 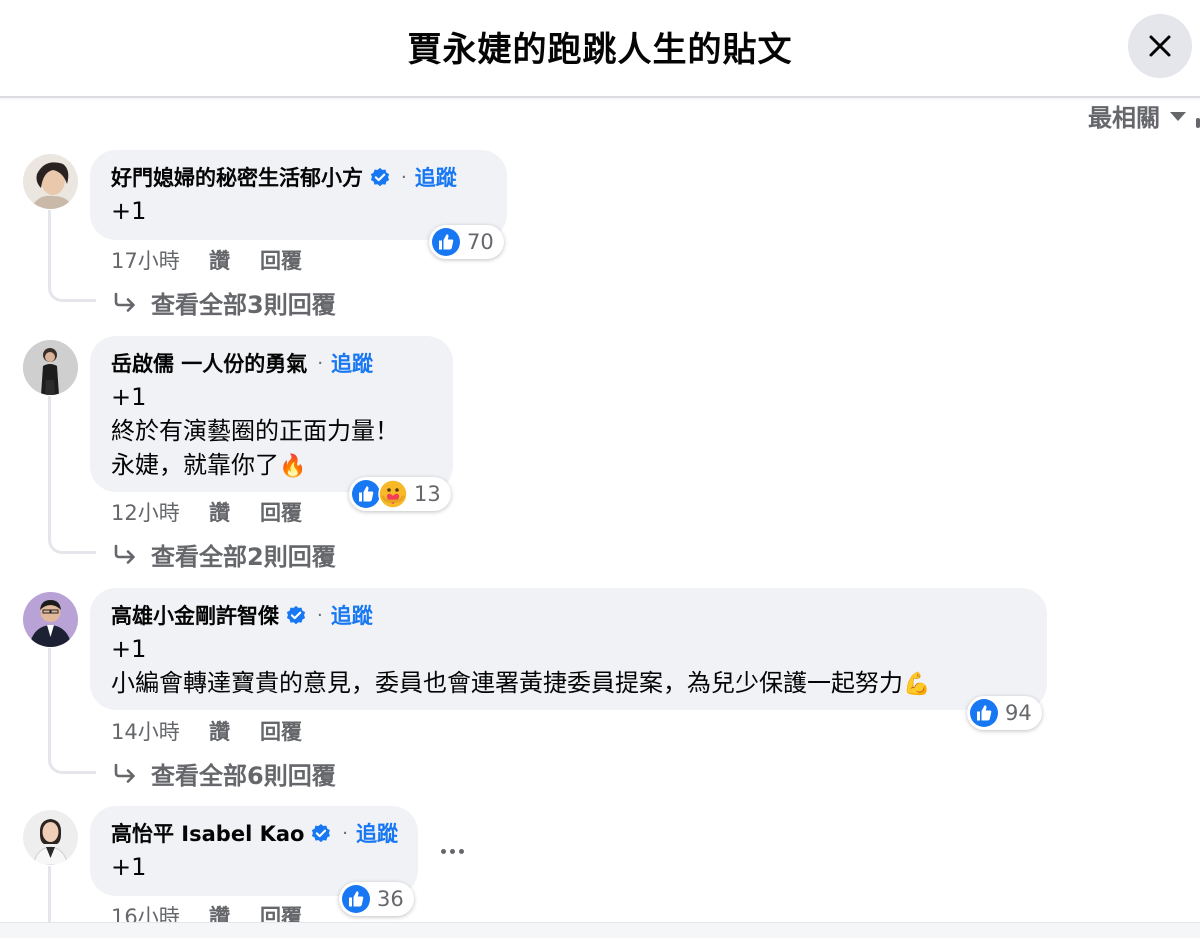 I want to click on comment-time: 12小時, so click(x=160, y=512).